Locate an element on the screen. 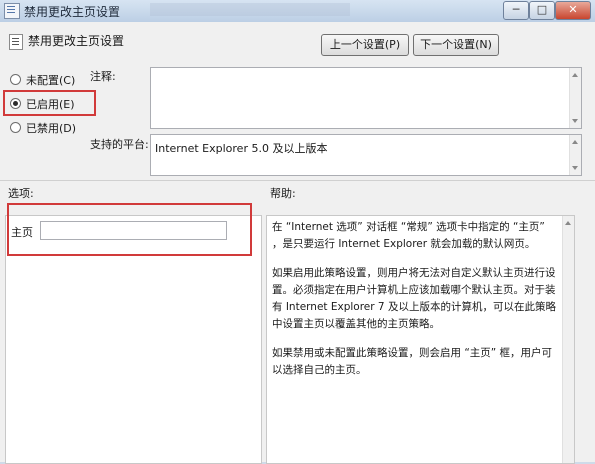  title-bar-blur is located at coordinates (250, 9).